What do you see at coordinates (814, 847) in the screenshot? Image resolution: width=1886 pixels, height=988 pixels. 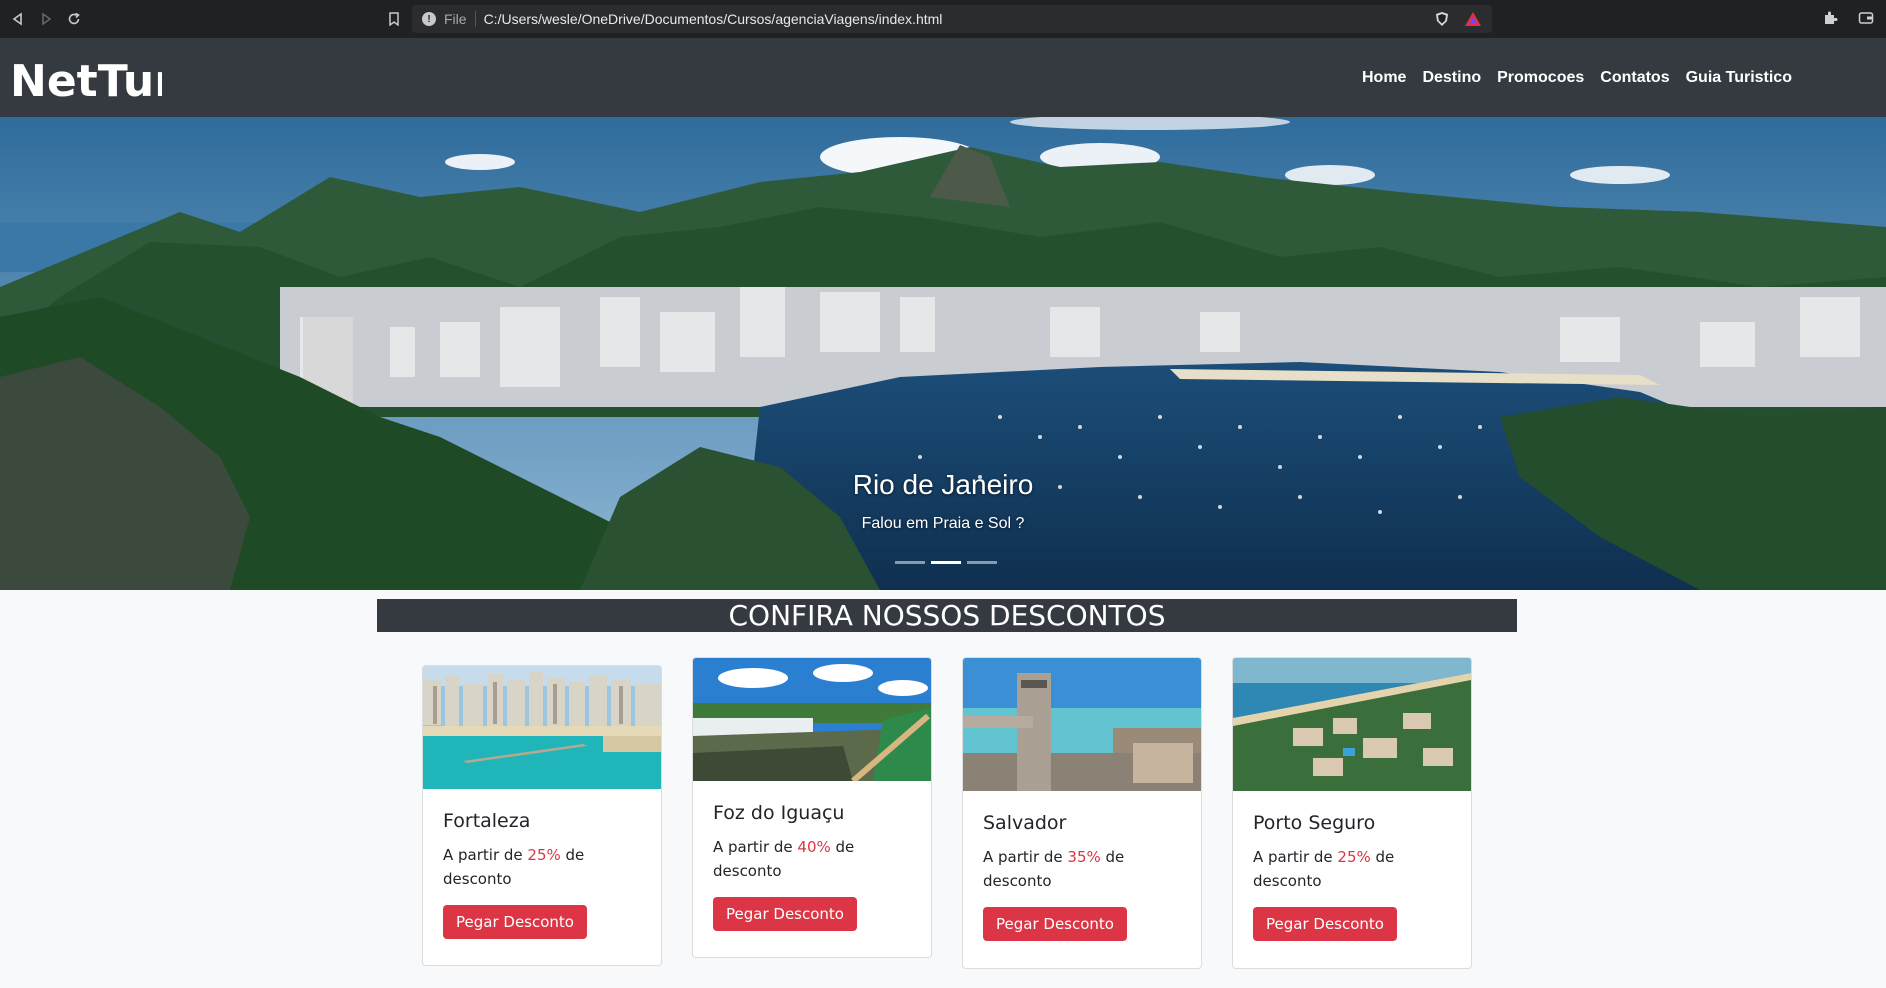 I see `discount-value: 40%` at bounding box center [814, 847].